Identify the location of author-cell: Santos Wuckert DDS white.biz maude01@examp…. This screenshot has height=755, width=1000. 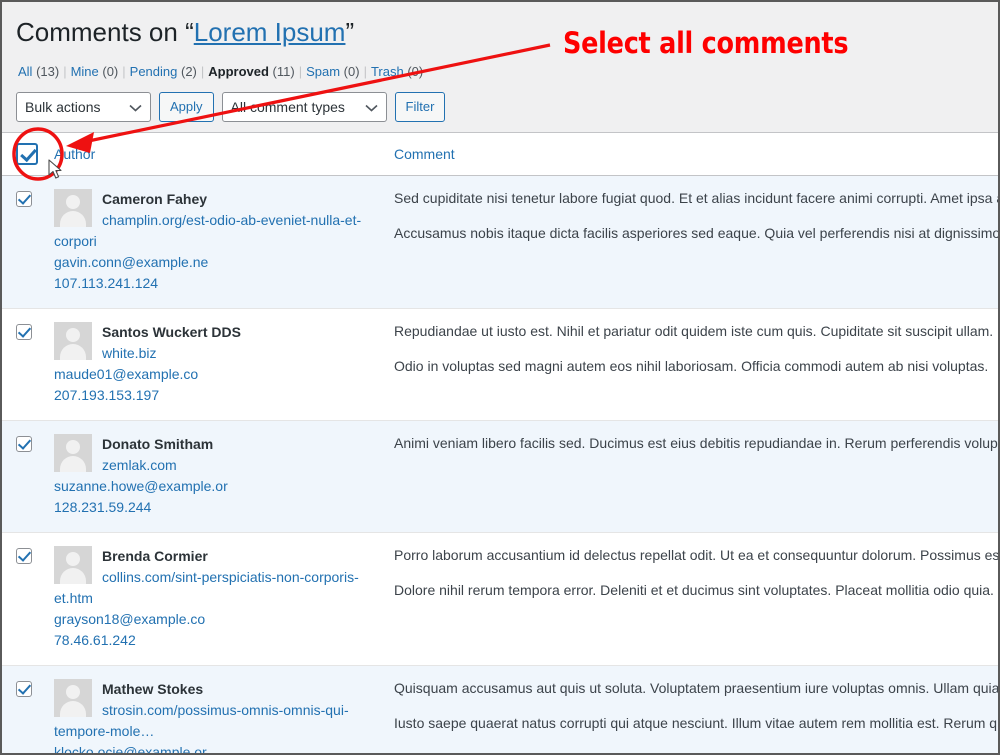
(220, 364).